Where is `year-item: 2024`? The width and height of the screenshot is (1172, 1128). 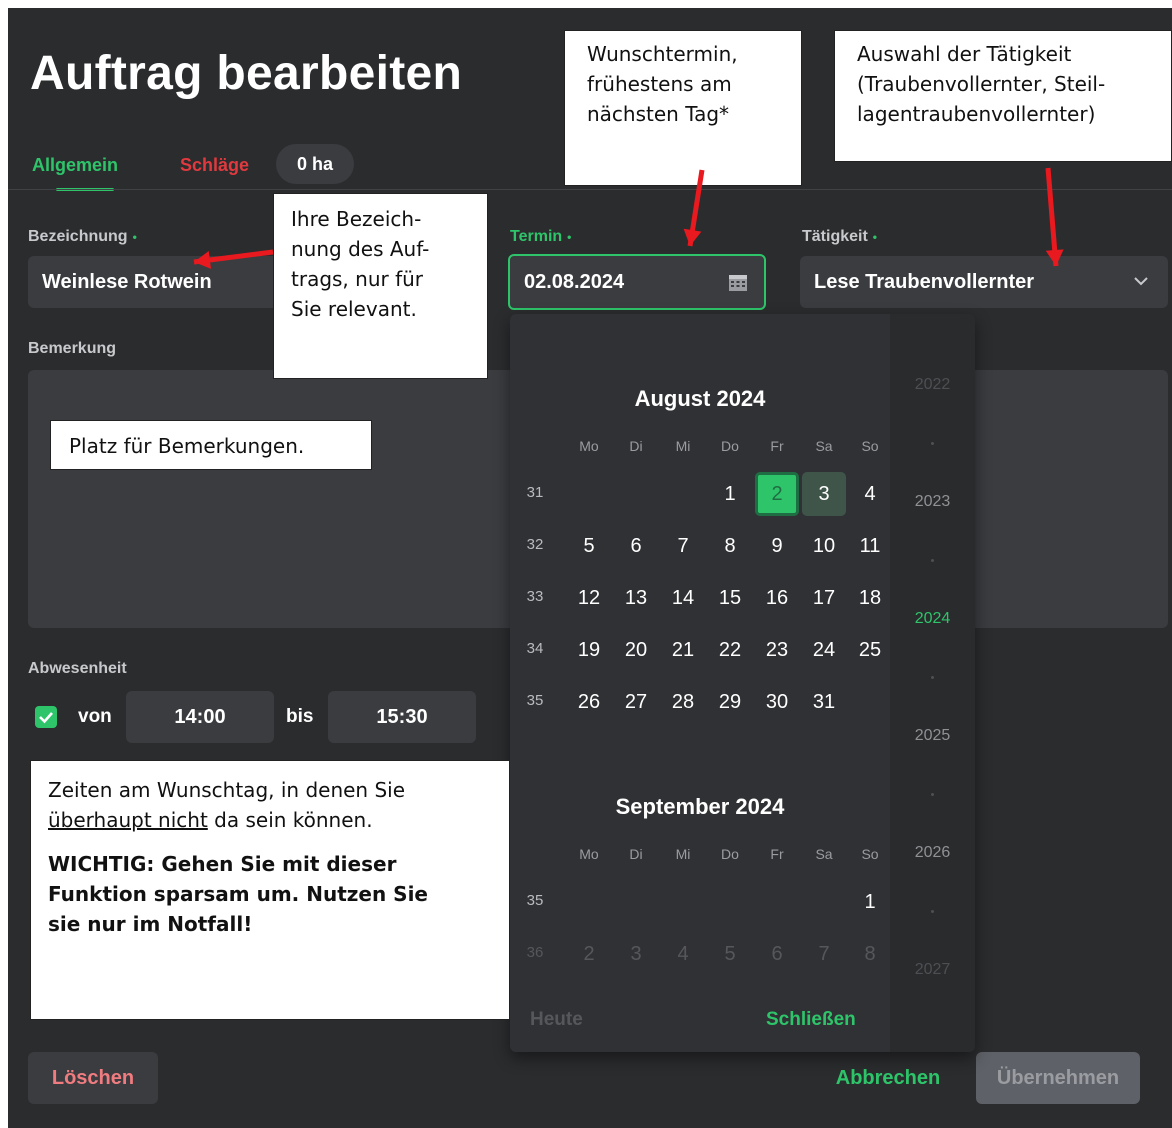
year-item: 2024 is located at coordinates (932, 619).